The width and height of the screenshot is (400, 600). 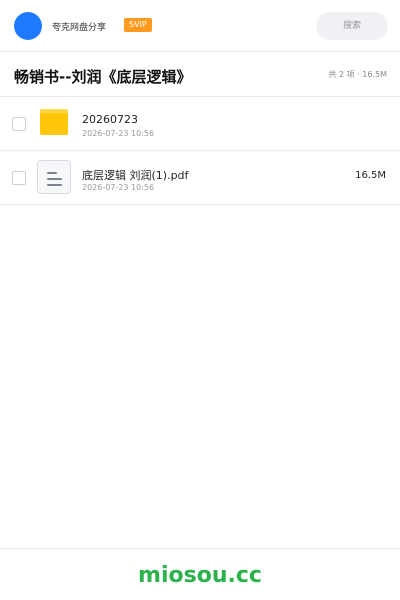 I want to click on search-input: 搜索, so click(x=352, y=26).